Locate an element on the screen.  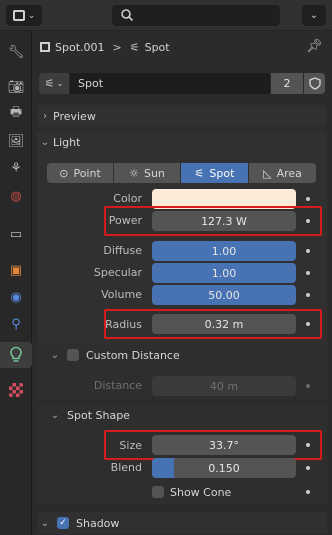
radius-value: 0.32 m is located at coordinates (224, 324).